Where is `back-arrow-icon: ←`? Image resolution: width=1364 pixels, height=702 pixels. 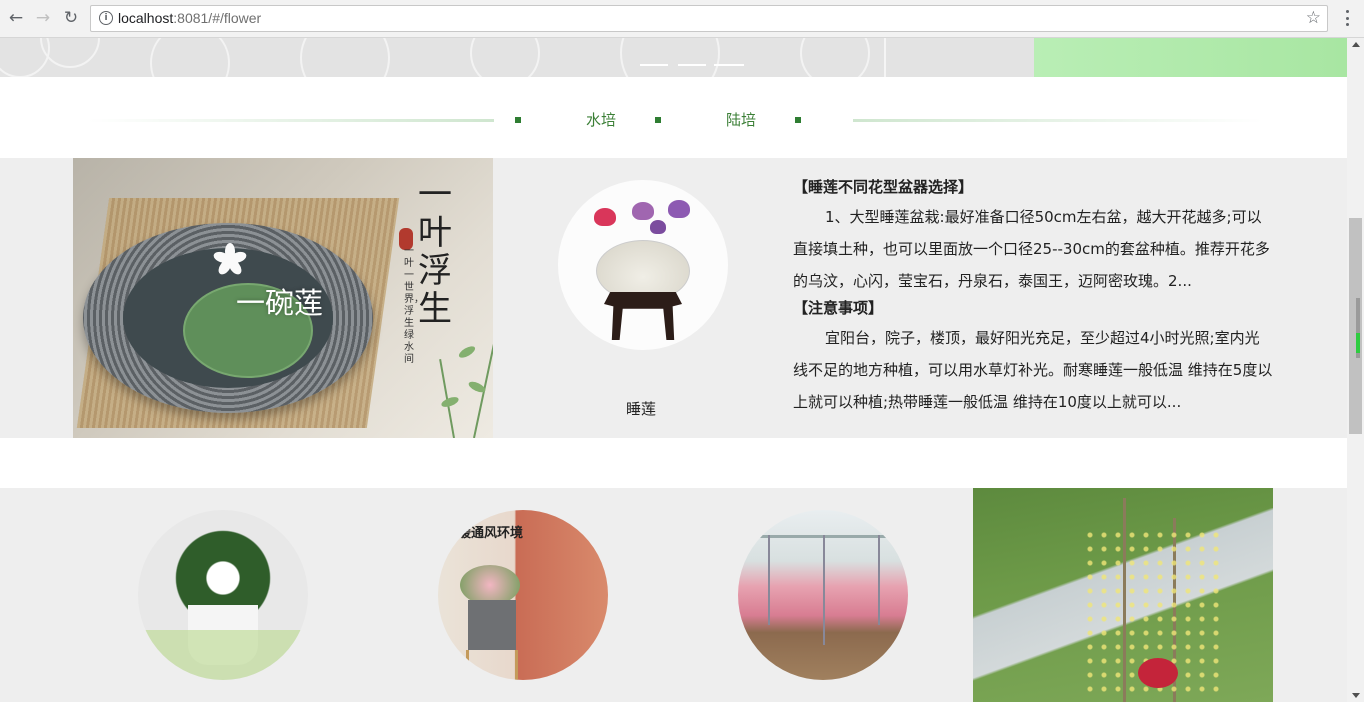 back-arrow-icon: ← is located at coordinates (16, 18).